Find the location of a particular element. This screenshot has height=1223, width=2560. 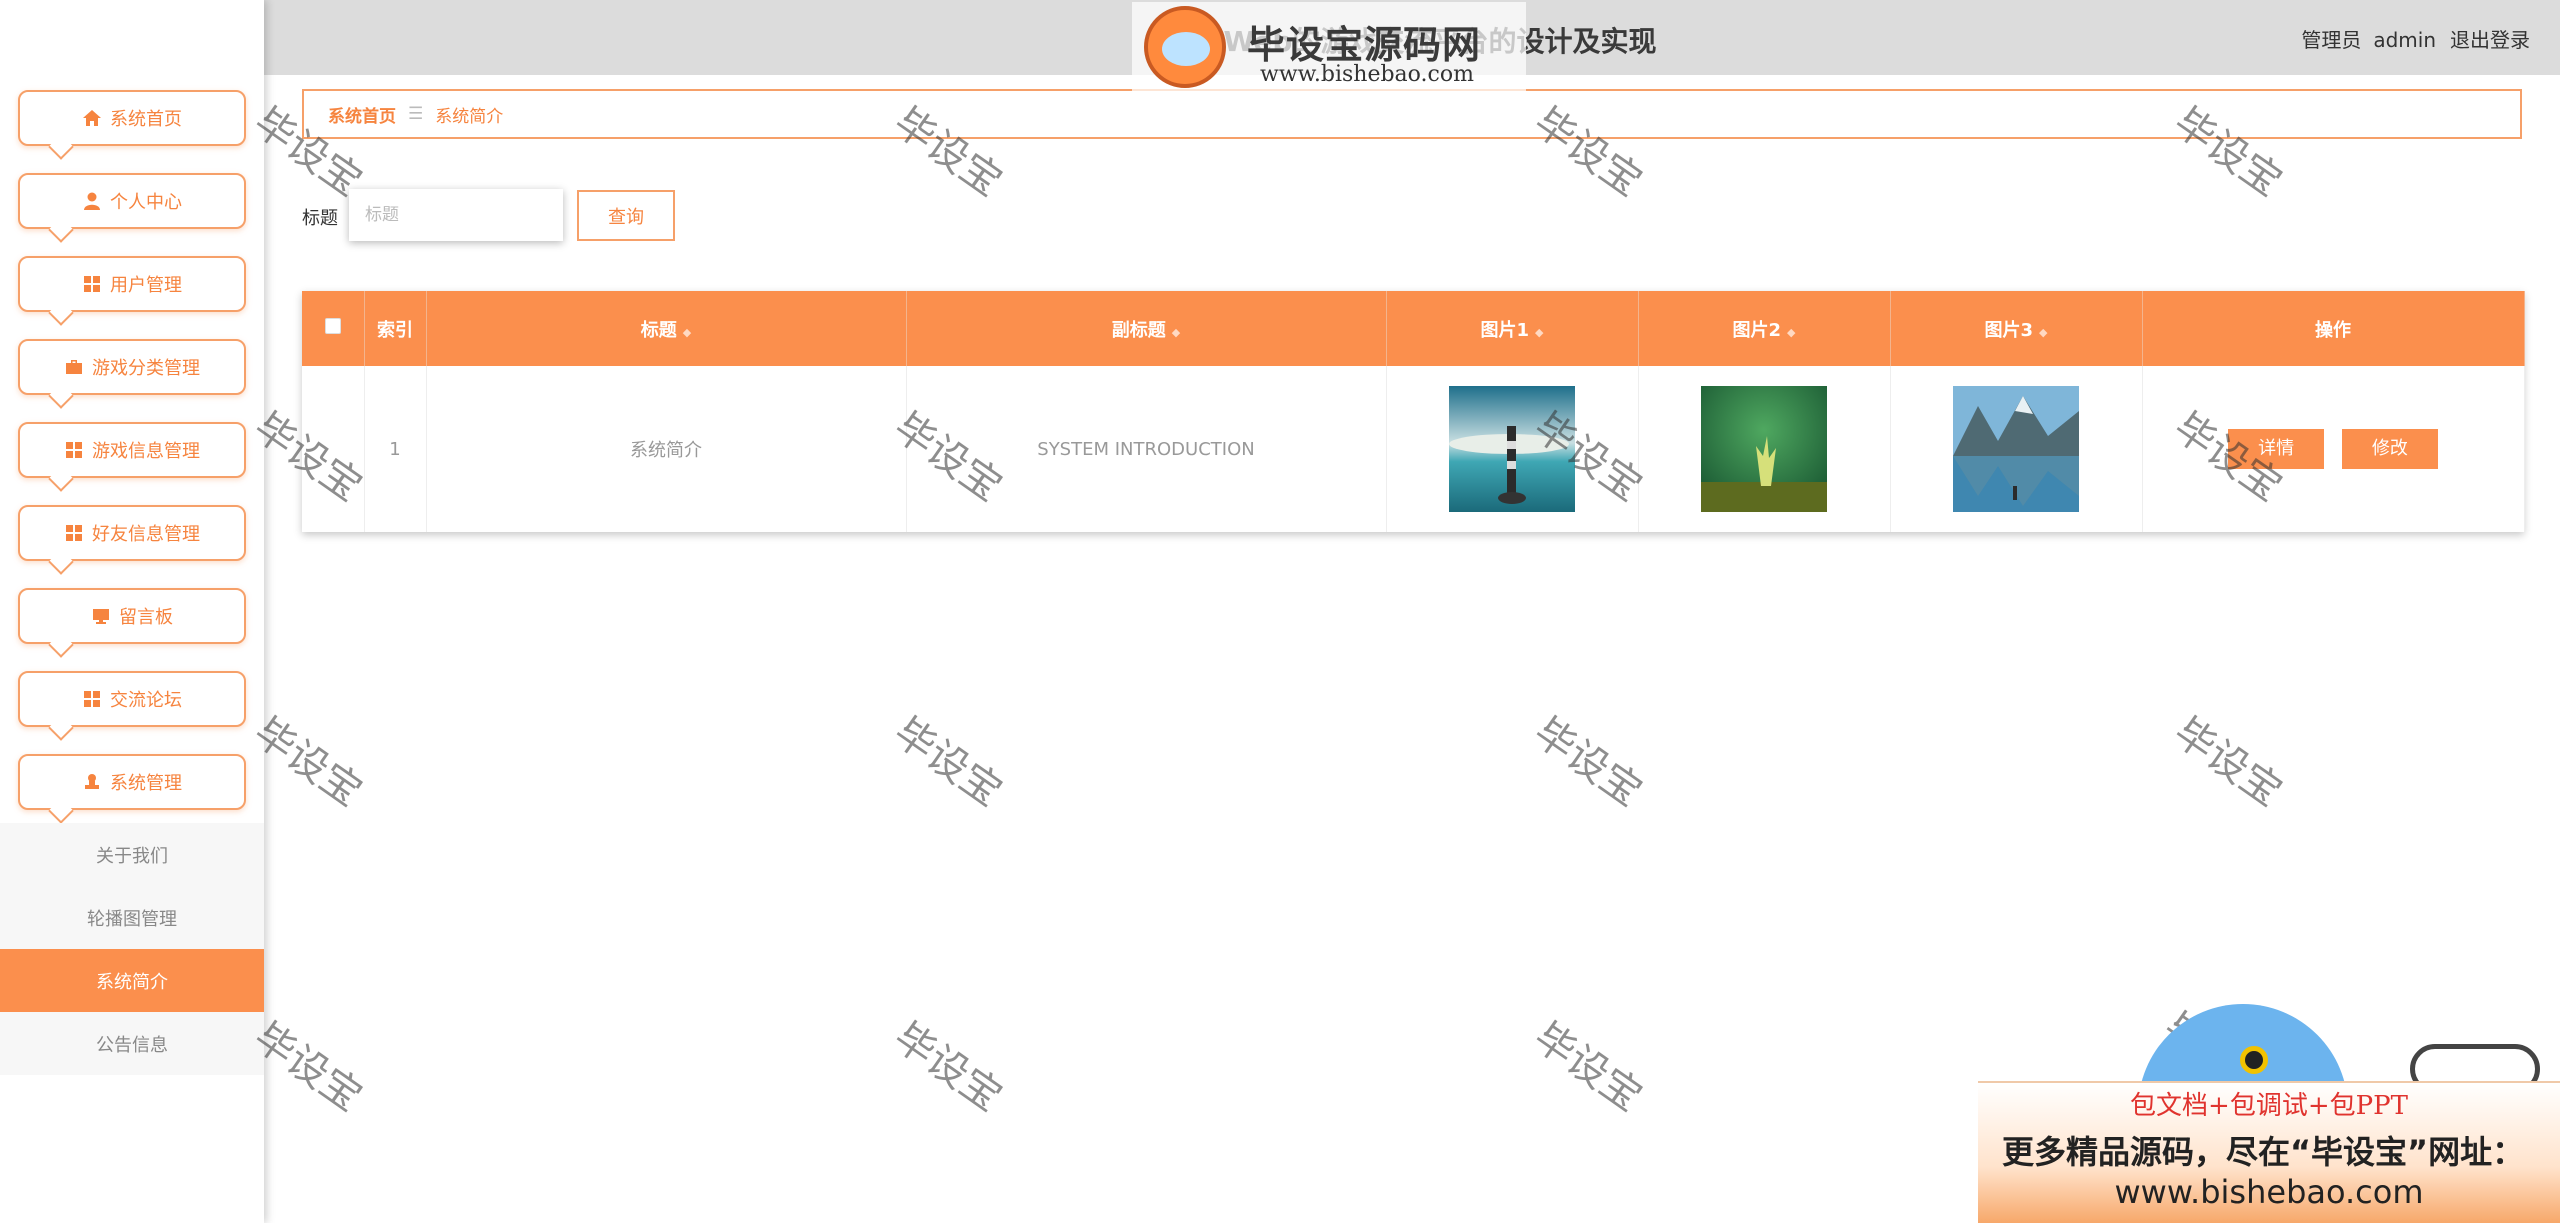

search-label: 标题 is located at coordinates (320, 218).